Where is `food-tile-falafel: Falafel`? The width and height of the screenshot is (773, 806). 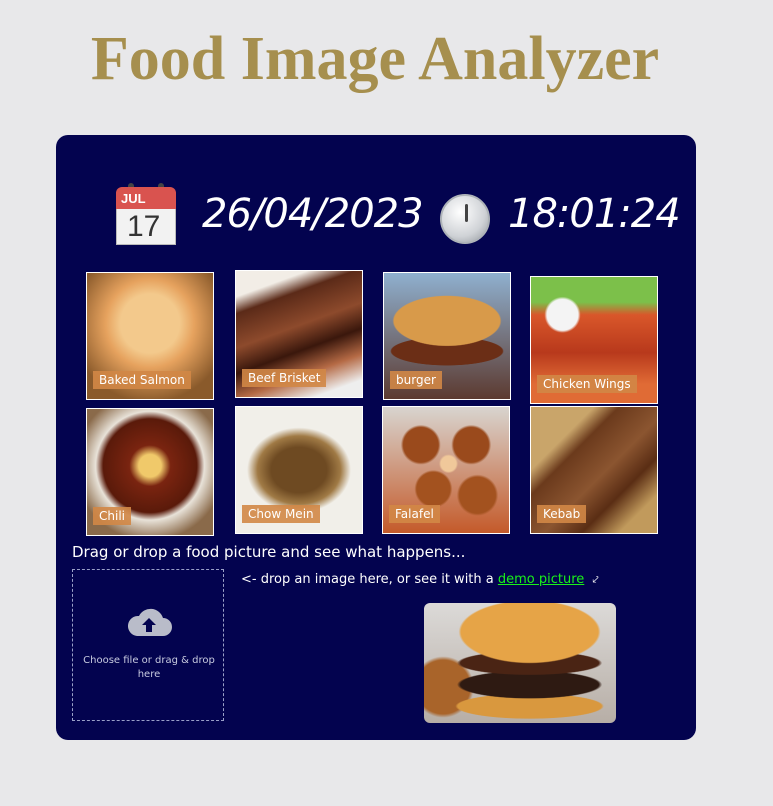
food-tile-falafel: Falafel is located at coordinates (446, 470).